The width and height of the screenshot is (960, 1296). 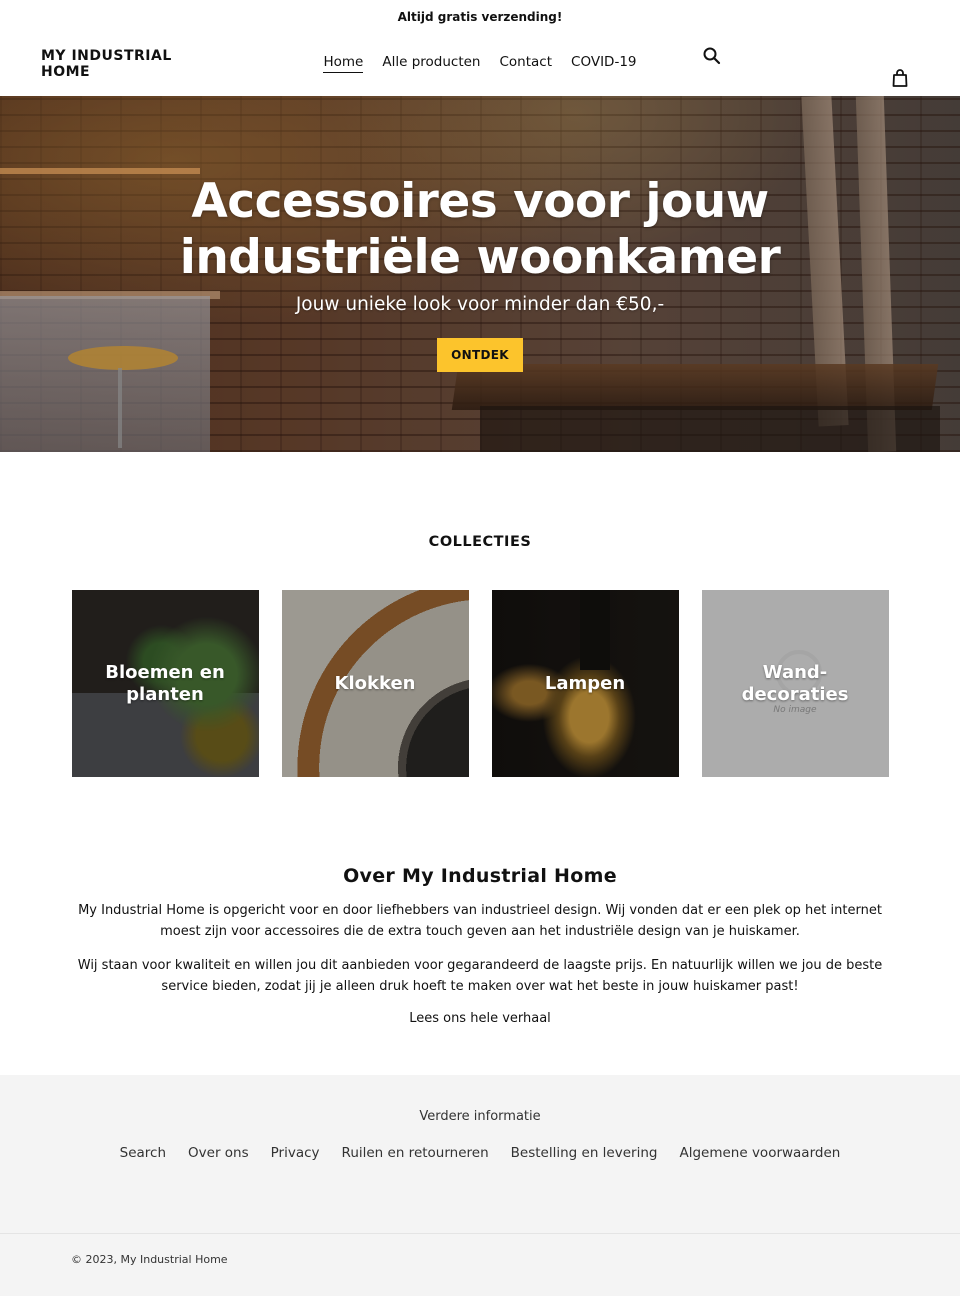 I want to click on collection-label: Lampen, so click(x=585, y=683).